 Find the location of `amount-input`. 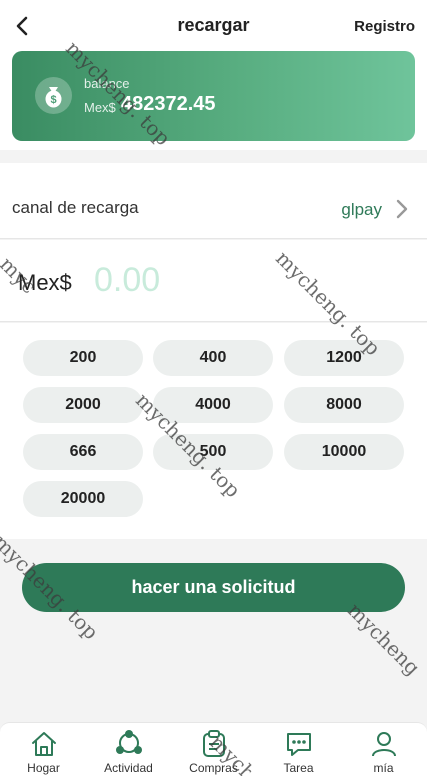

amount-input is located at coordinates (244, 280).